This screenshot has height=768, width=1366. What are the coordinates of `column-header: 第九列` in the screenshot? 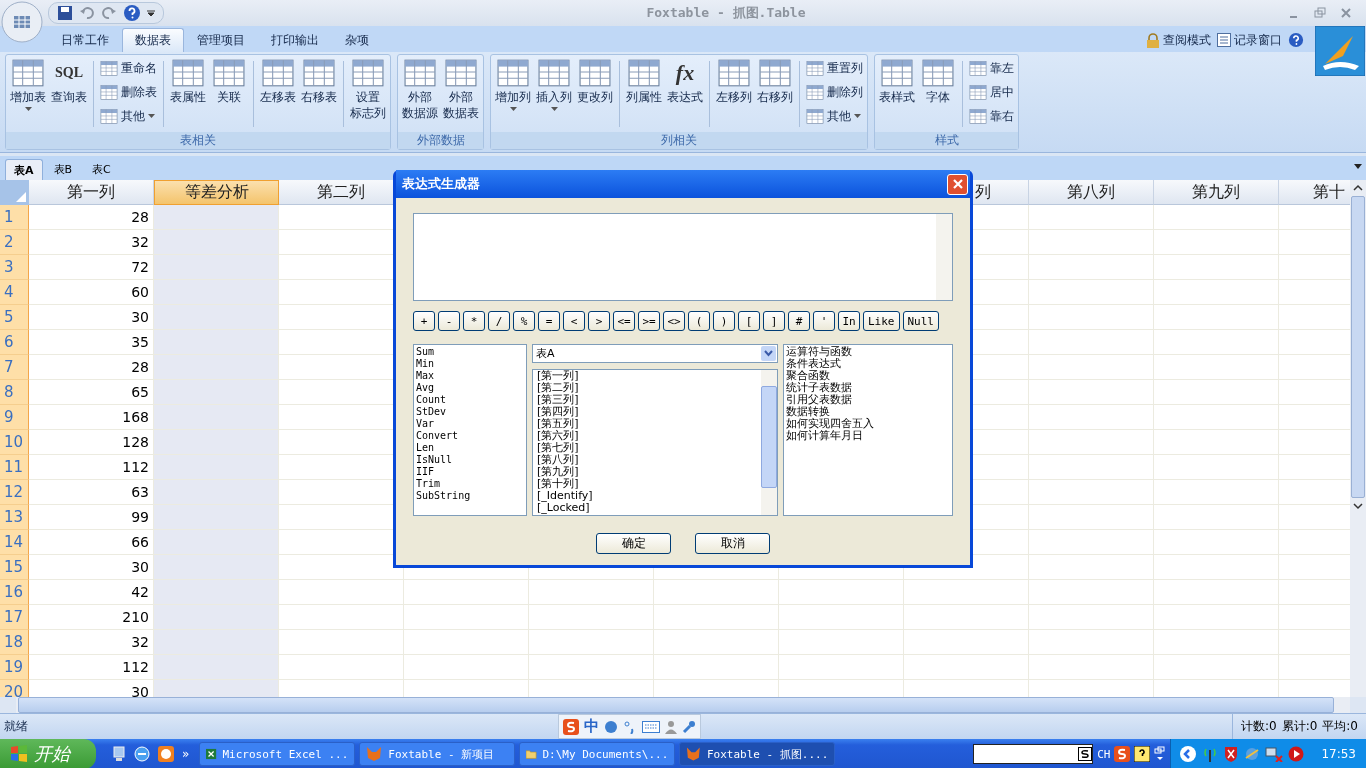 It's located at (1216, 192).